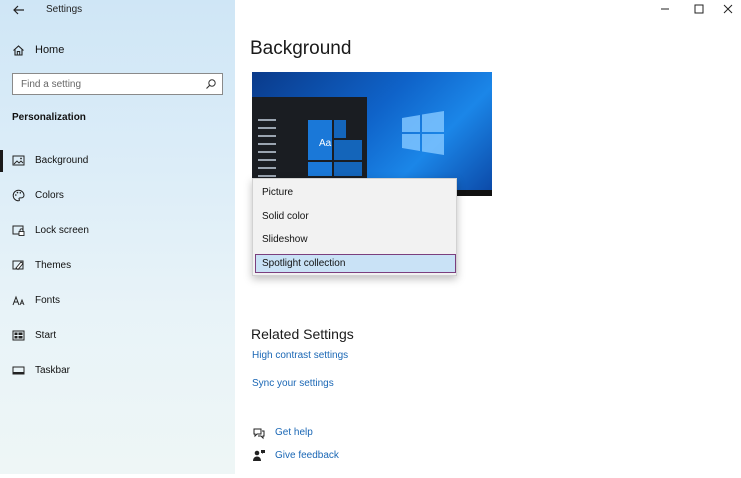  Describe the element at coordinates (304, 263) in the screenshot. I see `dropdown-option-label: Spotlight collection` at that location.